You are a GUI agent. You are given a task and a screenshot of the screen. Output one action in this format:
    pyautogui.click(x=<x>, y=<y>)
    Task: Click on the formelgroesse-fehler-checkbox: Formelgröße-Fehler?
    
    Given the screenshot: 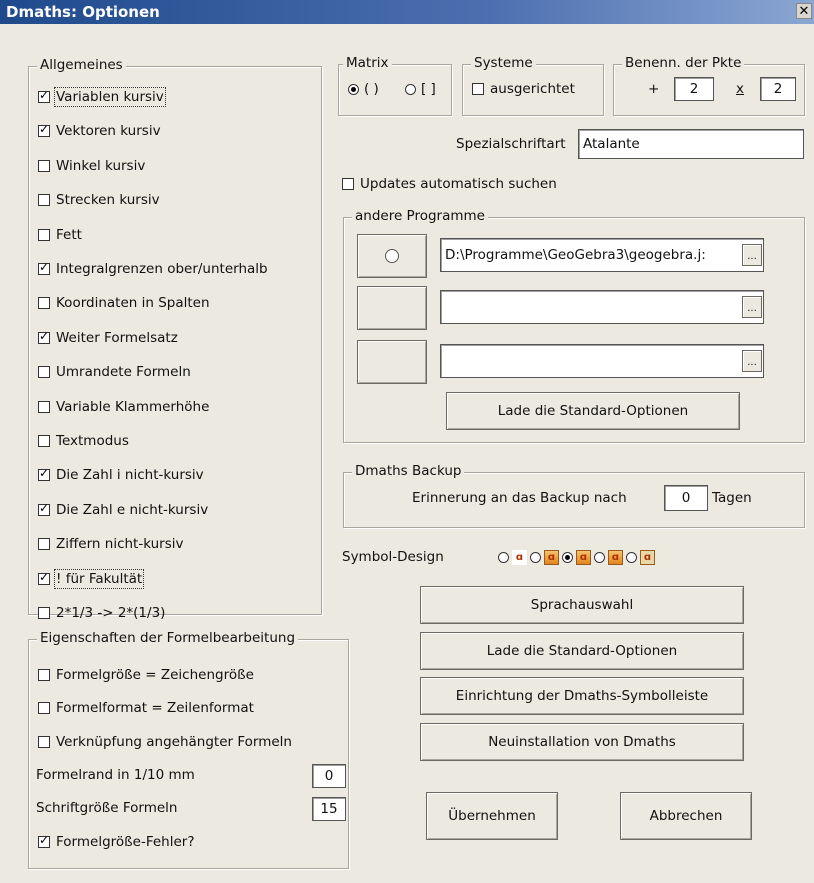 What is the action you would take?
    pyautogui.click(x=116, y=841)
    